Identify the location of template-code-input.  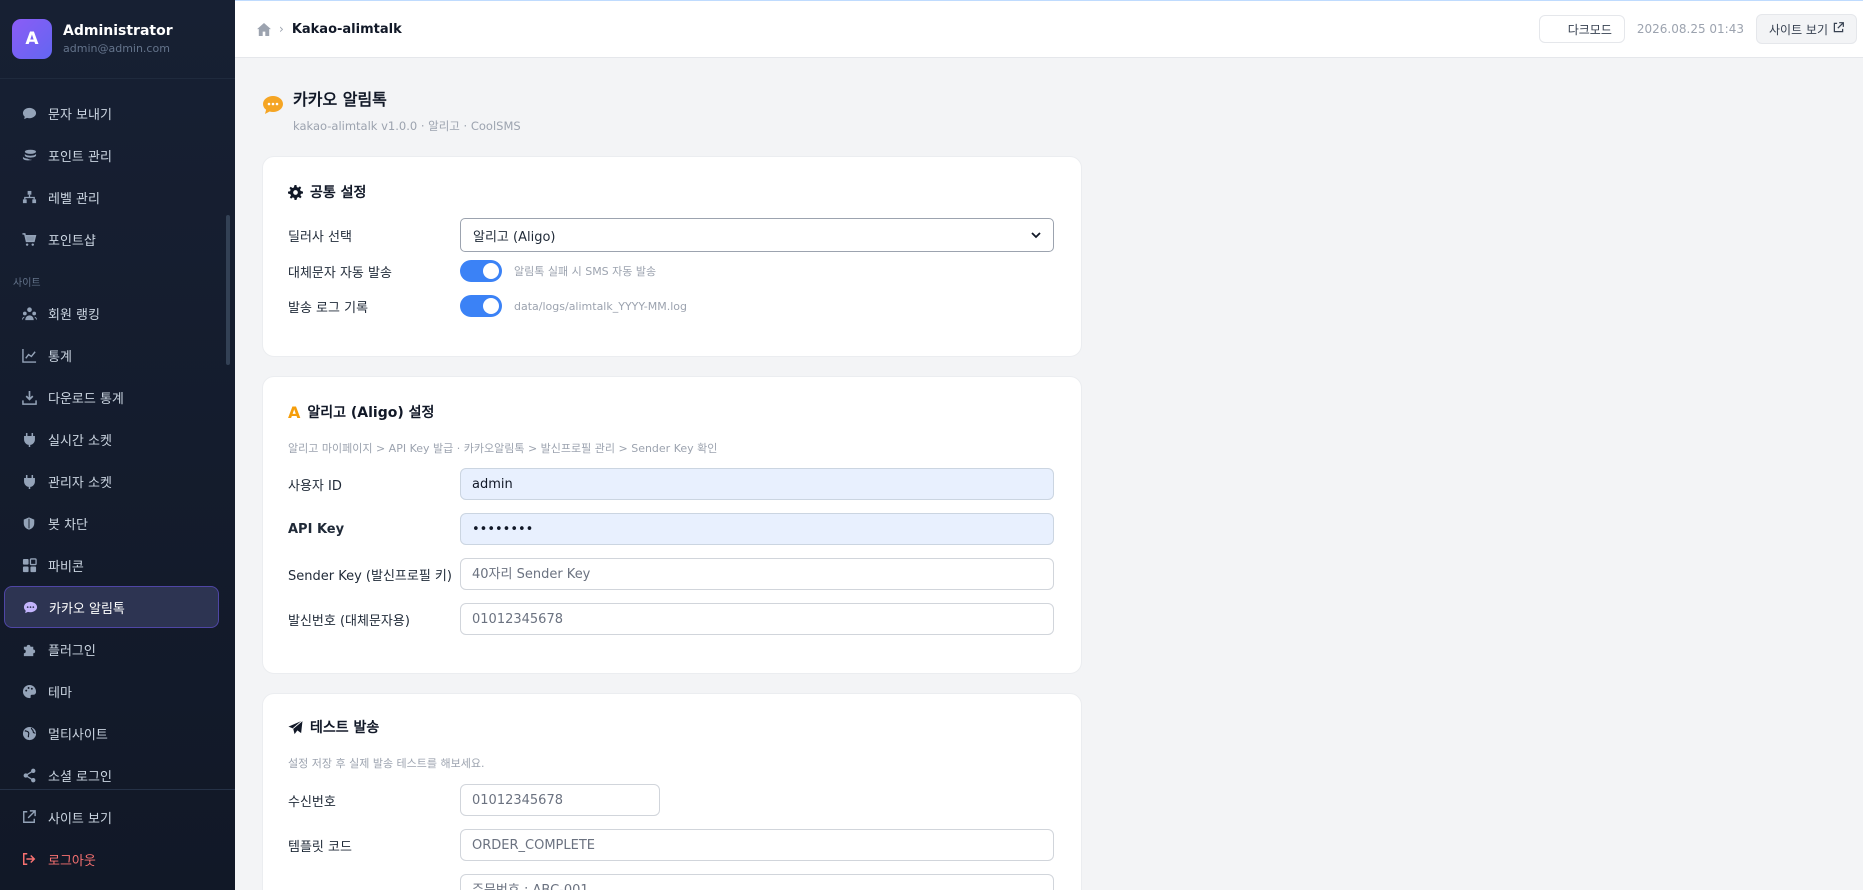
(757, 845).